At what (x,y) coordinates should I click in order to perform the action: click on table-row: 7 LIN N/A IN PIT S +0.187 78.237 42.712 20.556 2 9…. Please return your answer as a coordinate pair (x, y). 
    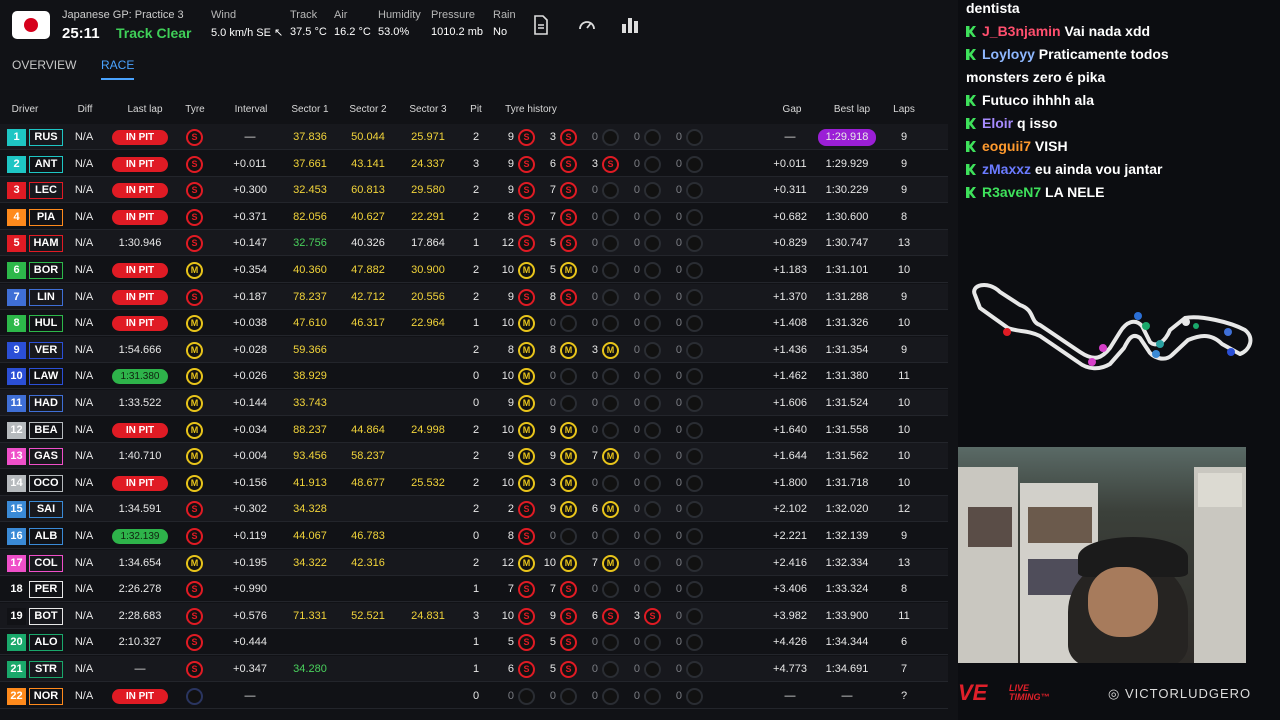
    Looking at the image, I should click on (474, 296).